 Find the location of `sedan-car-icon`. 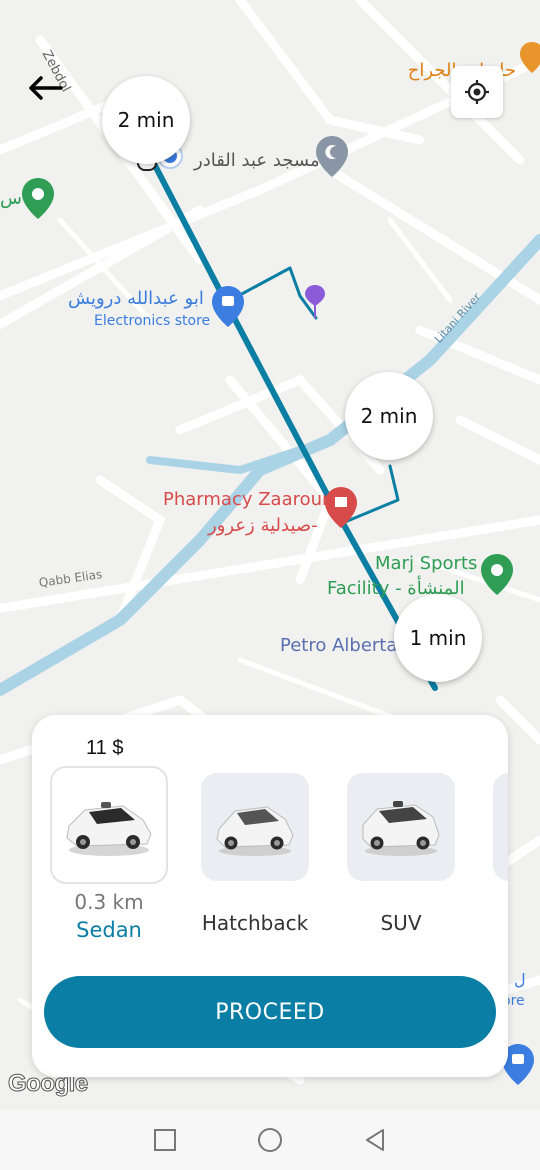

sedan-car-icon is located at coordinates (109, 829).